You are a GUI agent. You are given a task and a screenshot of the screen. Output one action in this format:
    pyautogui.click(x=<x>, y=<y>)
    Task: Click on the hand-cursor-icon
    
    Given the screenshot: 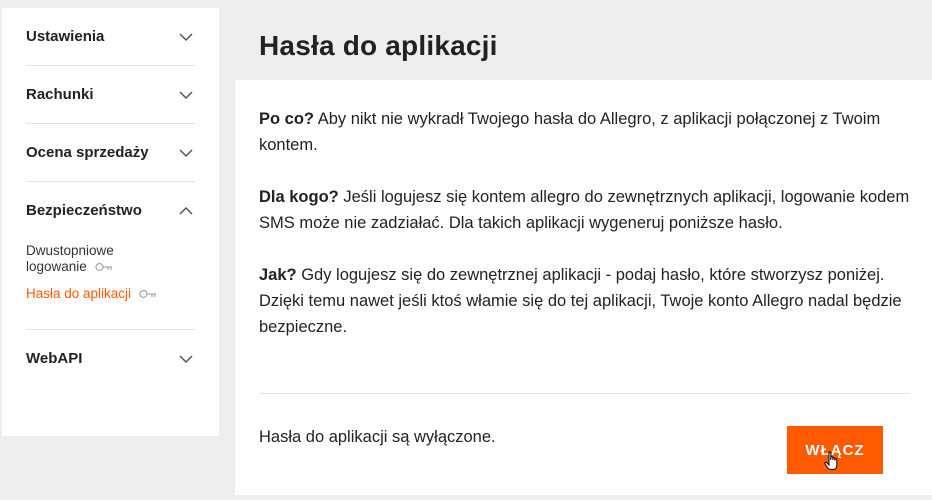 What is the action you would take?
    pyautogui.click(x=831, y=460)
    